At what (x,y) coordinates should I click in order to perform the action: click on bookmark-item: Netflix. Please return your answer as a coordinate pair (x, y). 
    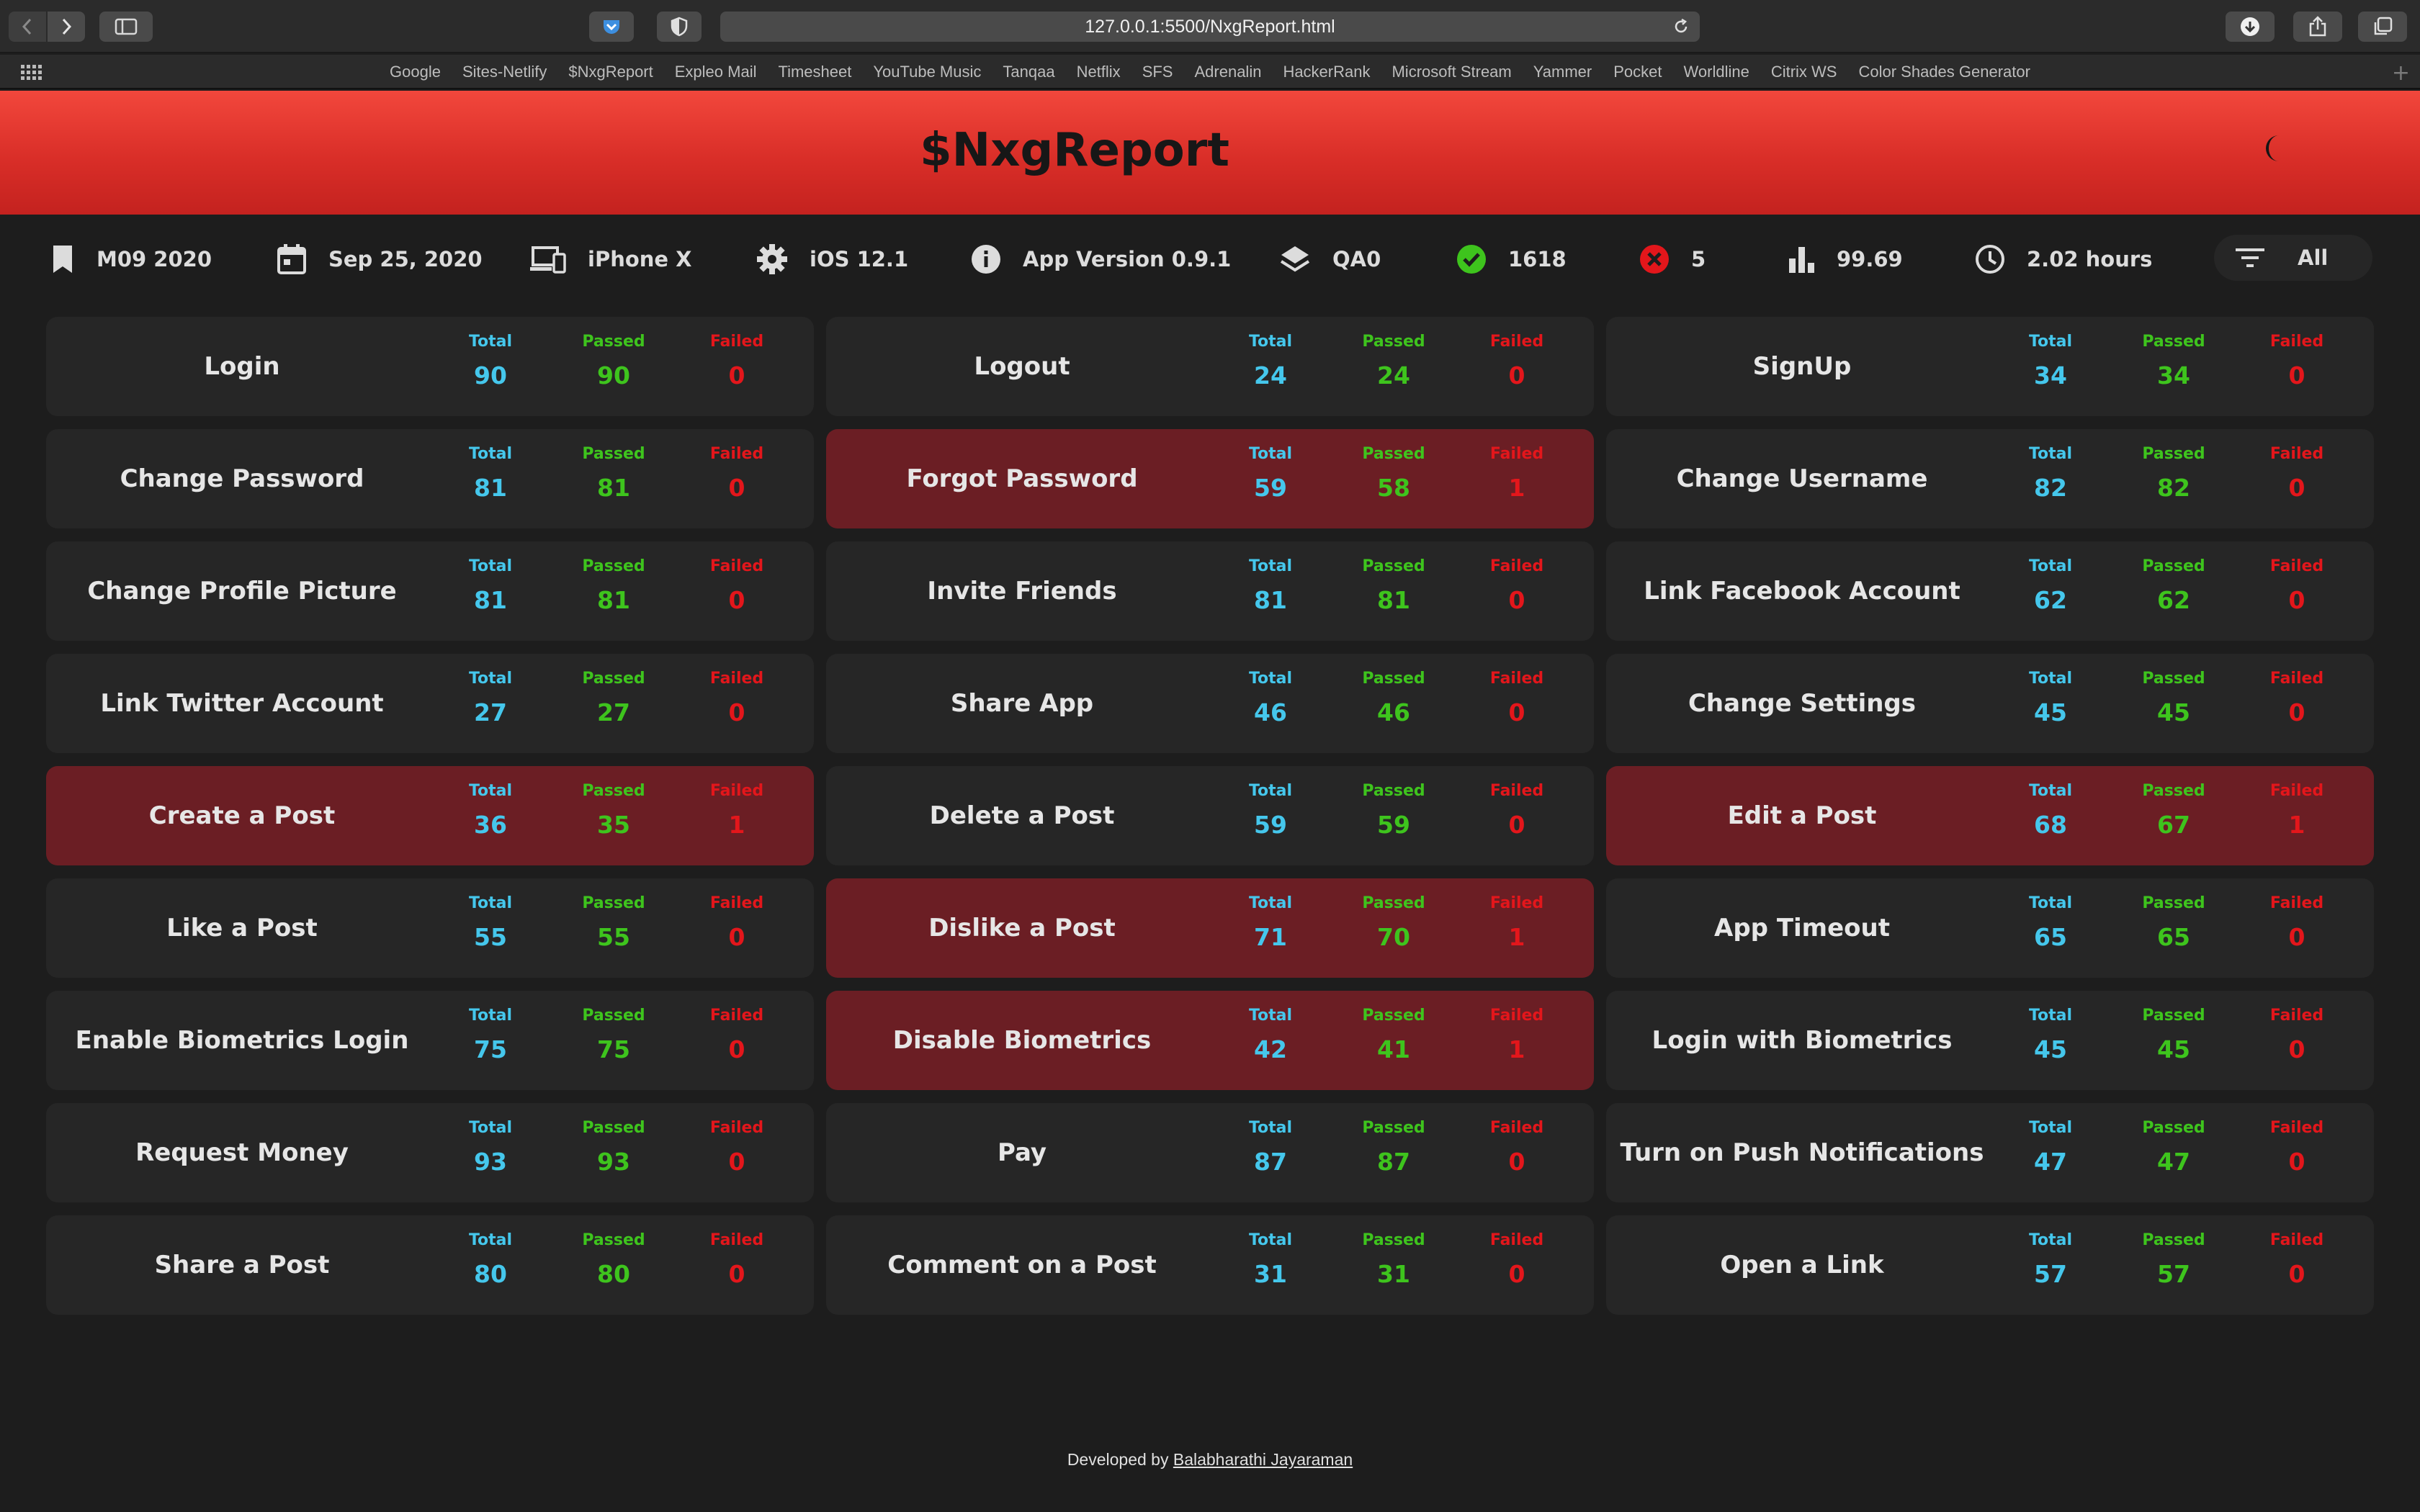
    Looking at the image, I should click on (1098, 72).